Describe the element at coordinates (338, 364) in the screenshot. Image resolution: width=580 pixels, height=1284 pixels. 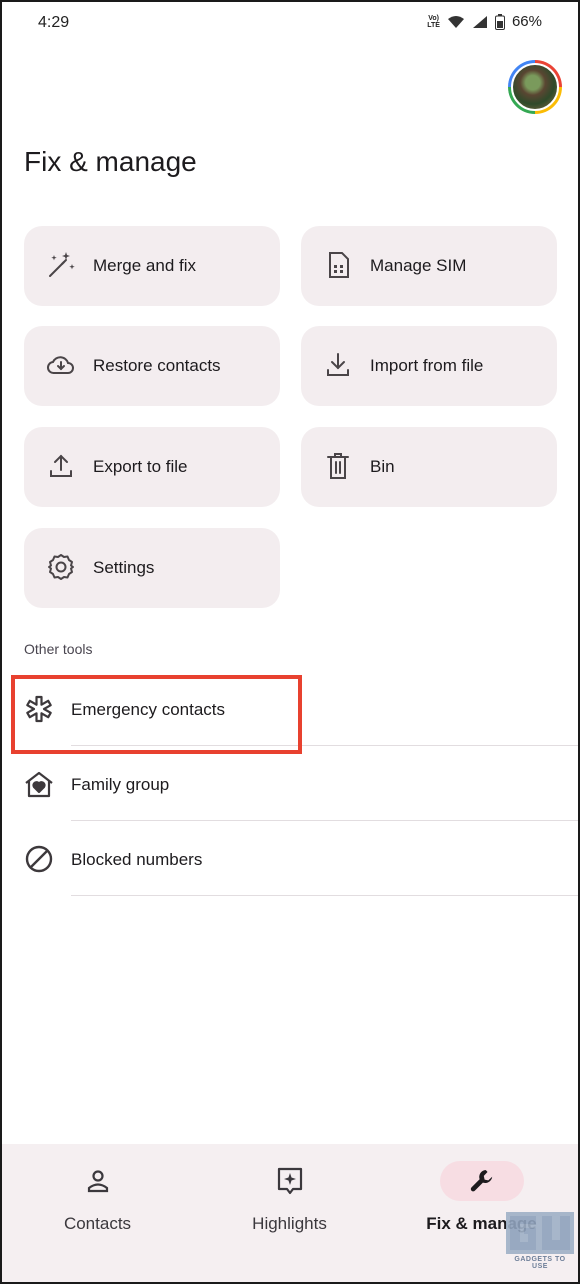
I see `download-icon` at that location.